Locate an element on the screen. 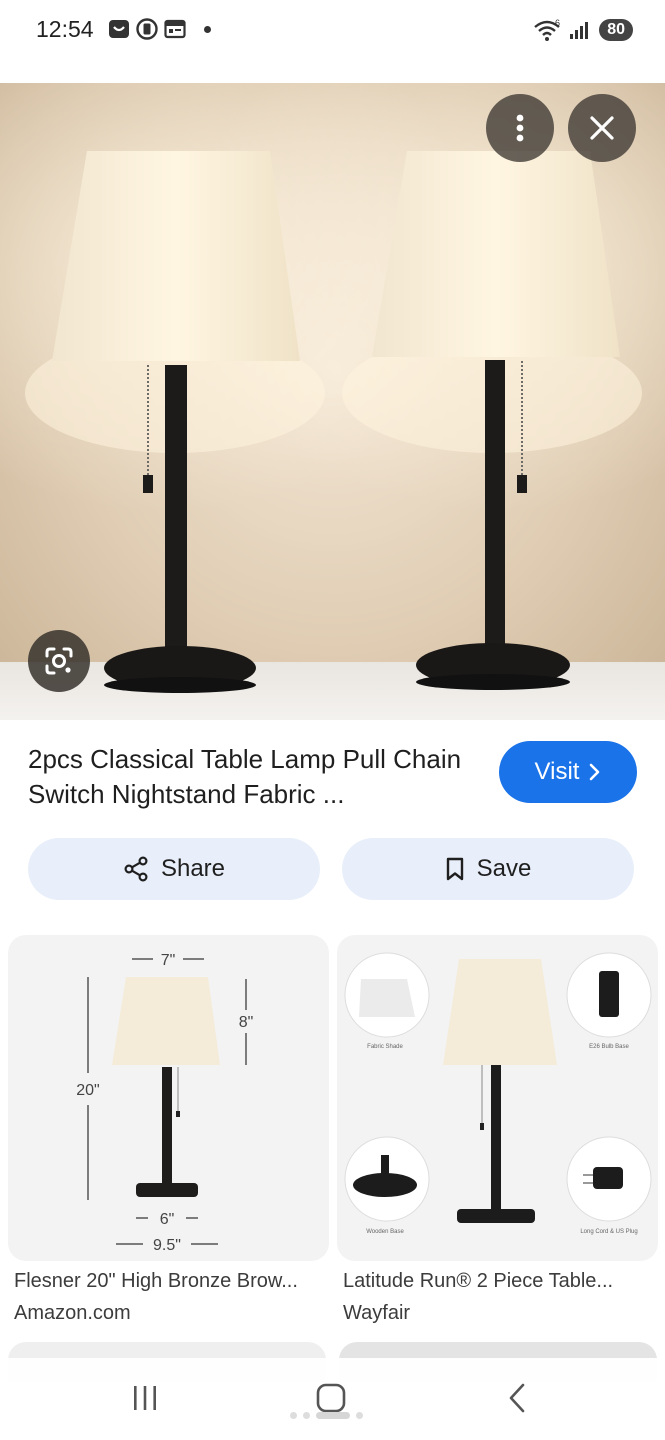 This screenshot has height=1440, width=665. notification-icons is located at coordinates (159, 29).